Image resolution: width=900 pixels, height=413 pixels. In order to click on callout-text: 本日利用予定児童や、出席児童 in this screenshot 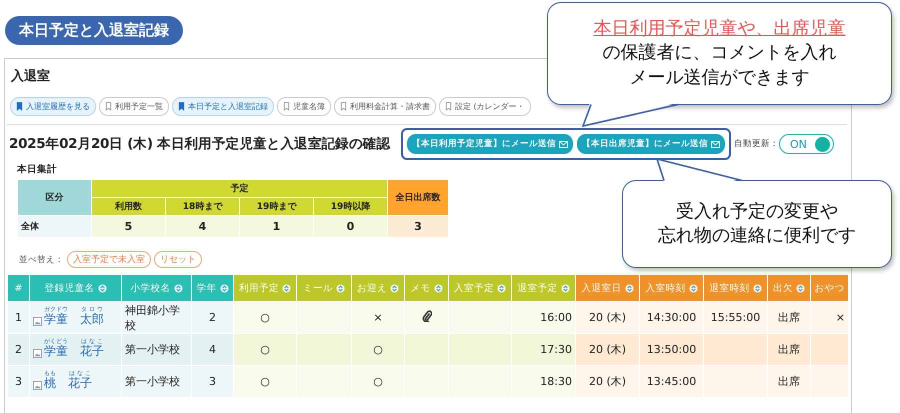, I will do `click(720, 29)`.